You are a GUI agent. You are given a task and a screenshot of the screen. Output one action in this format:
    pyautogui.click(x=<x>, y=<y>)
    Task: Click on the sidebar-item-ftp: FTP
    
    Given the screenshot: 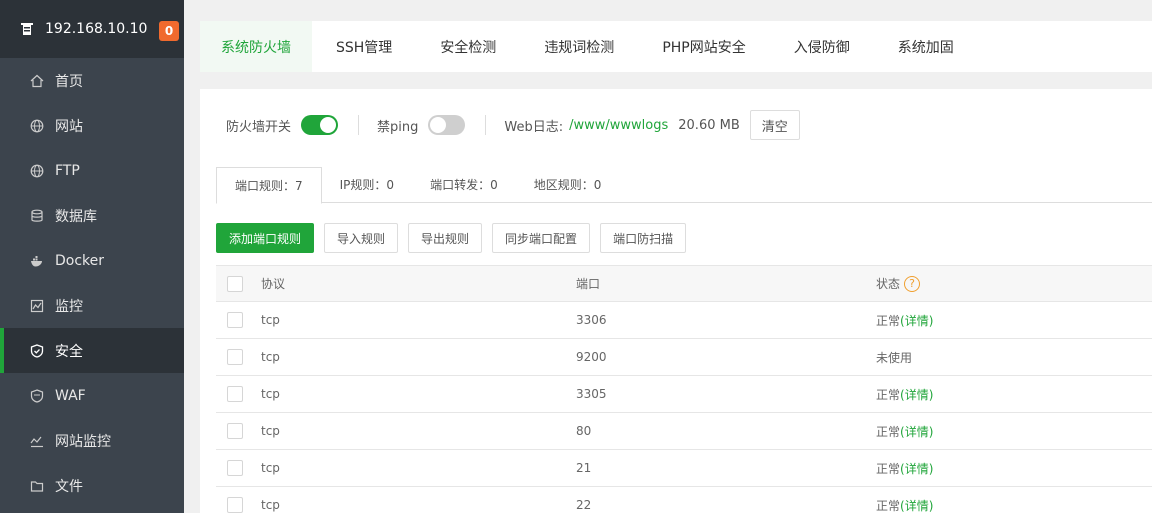 What is the action you would take?
    pyautogui.click(x=92, y=170)
    